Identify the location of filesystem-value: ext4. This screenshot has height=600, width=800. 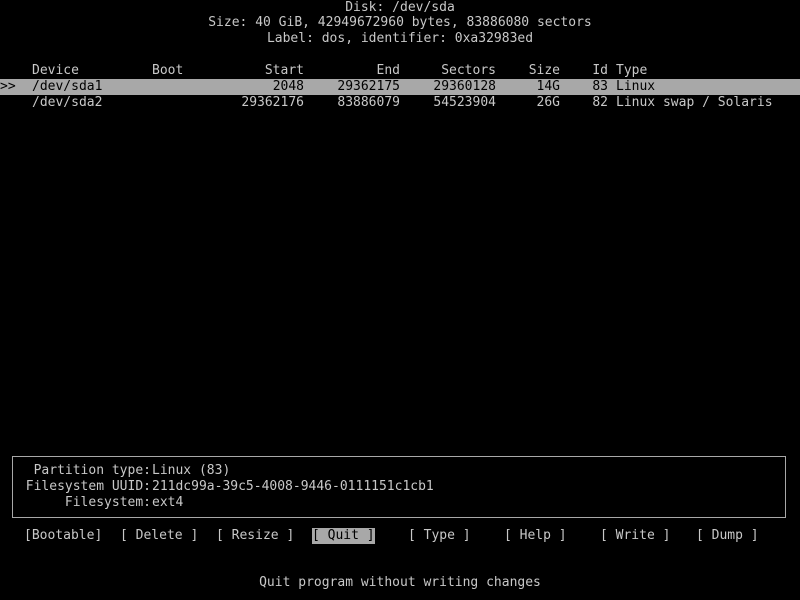
(168, 502).